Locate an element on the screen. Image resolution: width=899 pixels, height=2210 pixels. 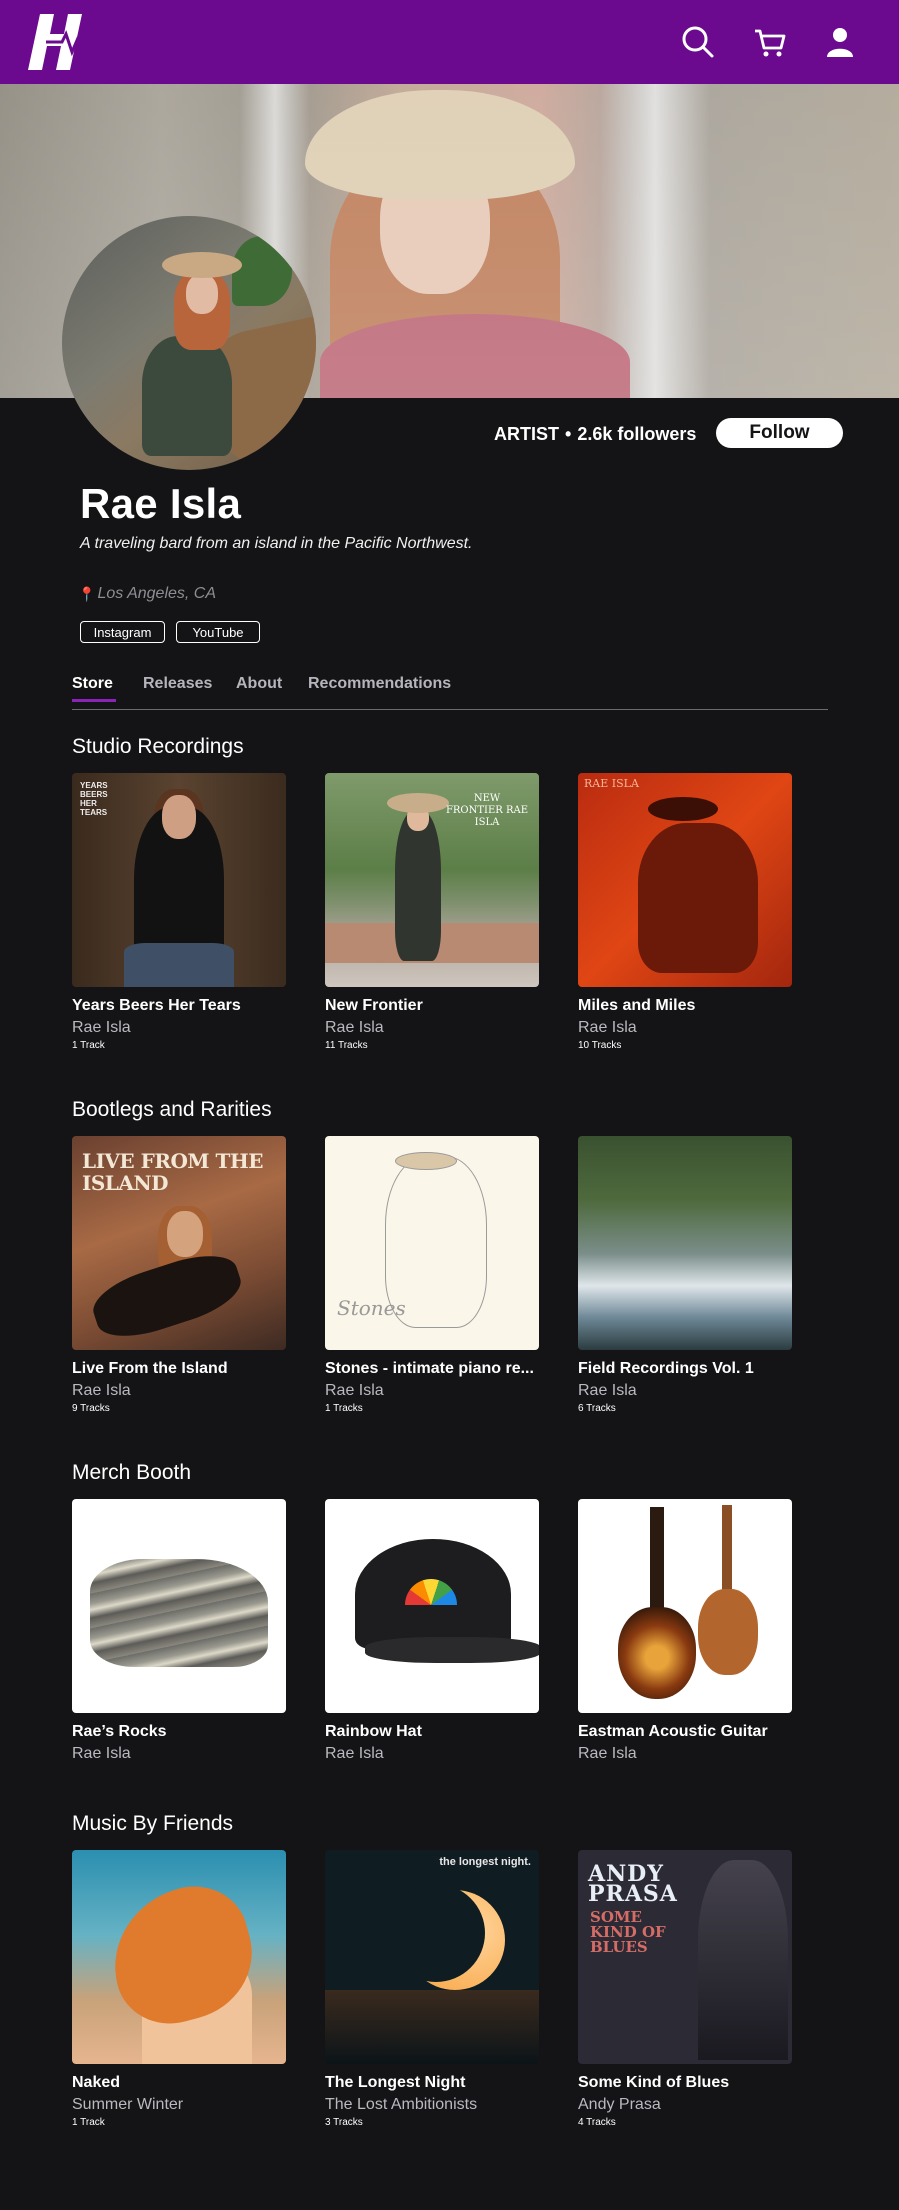
item-track-count: 10 Tracks is located at coordinates (600, 1045).